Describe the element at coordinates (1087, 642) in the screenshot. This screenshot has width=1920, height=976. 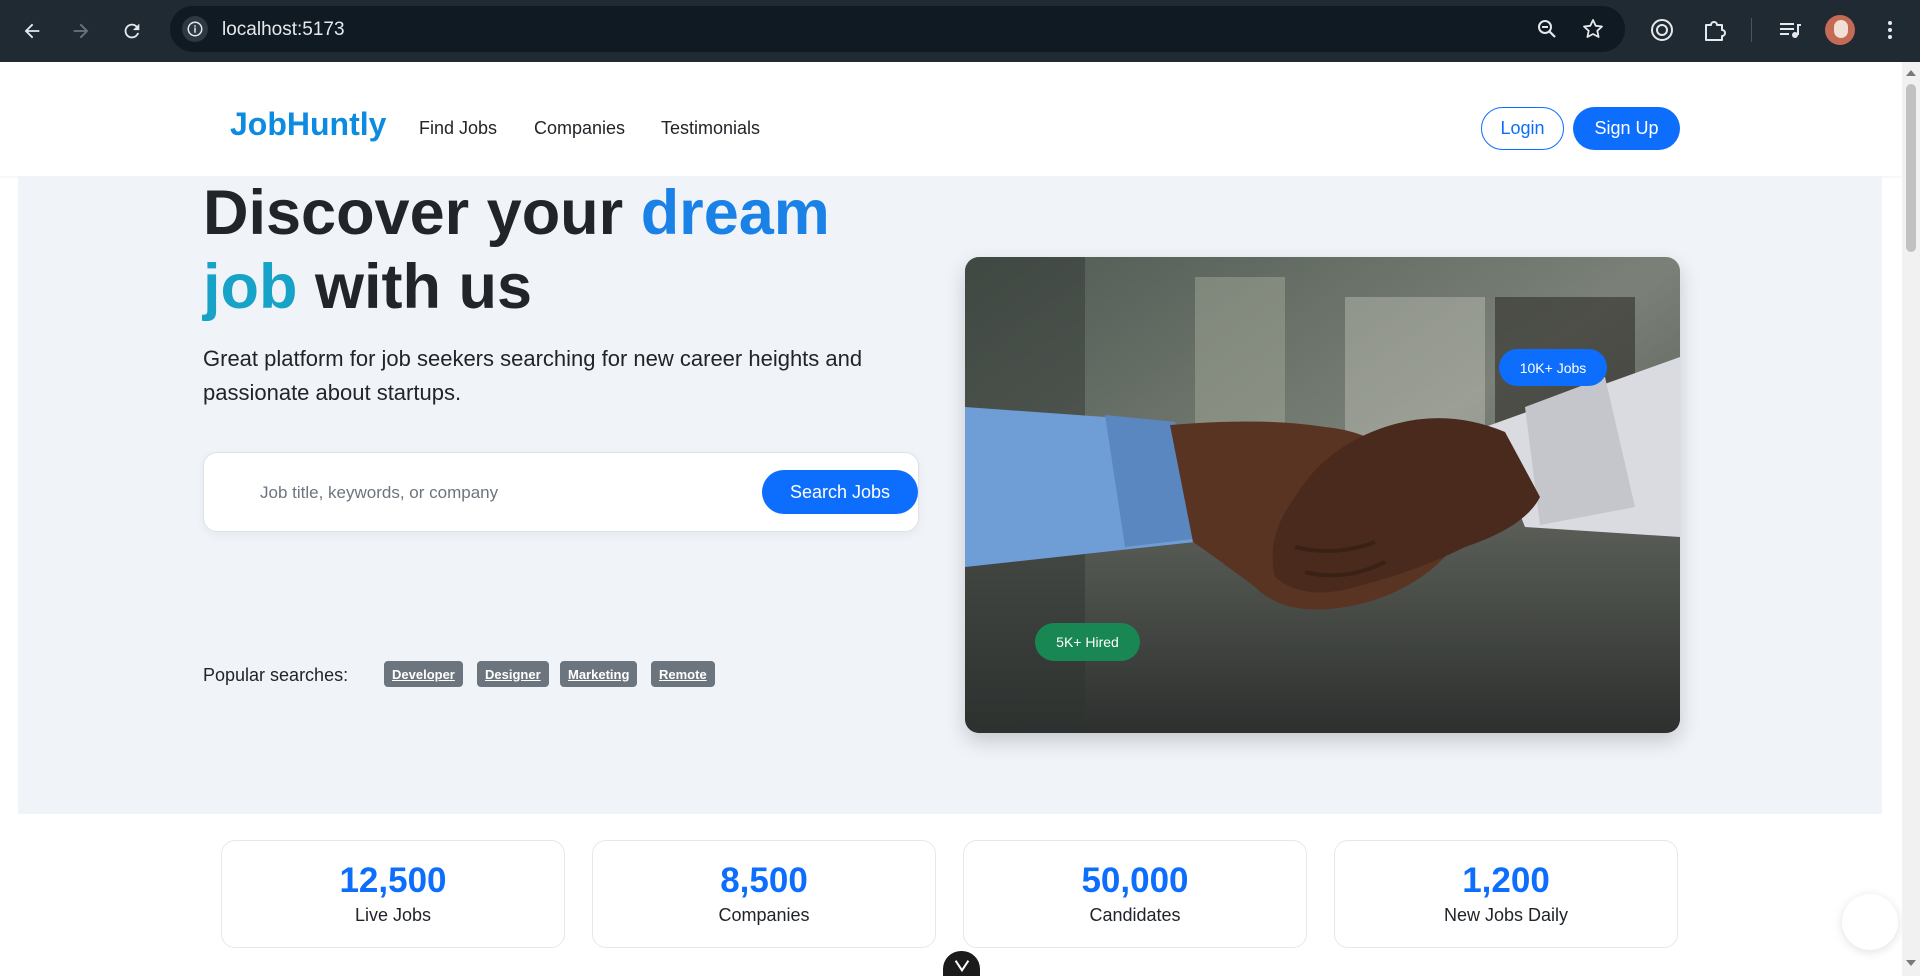
I see `badge-5k-hired: 5K+ Hired` at that location.